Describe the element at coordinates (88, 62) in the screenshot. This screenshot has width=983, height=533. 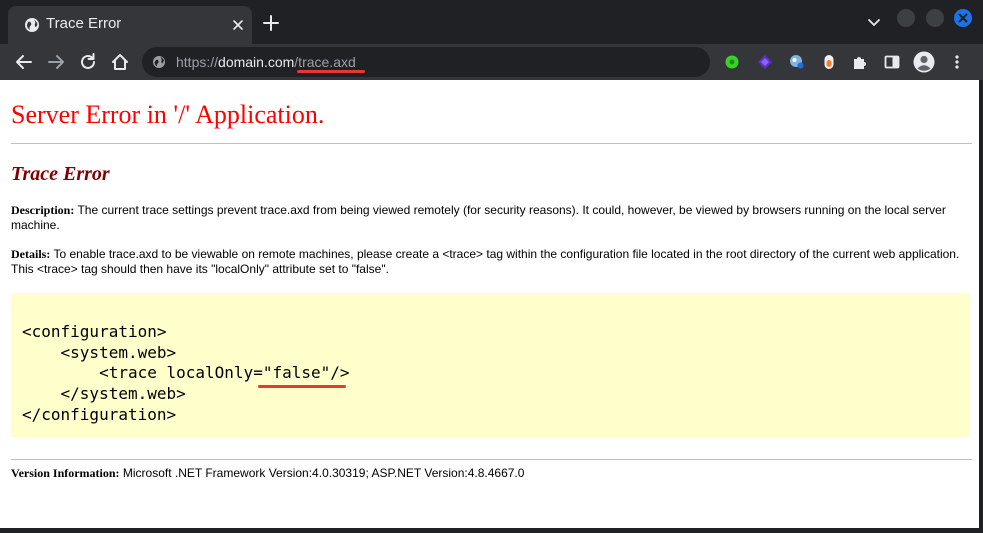
I see `reload-icon` at that location.